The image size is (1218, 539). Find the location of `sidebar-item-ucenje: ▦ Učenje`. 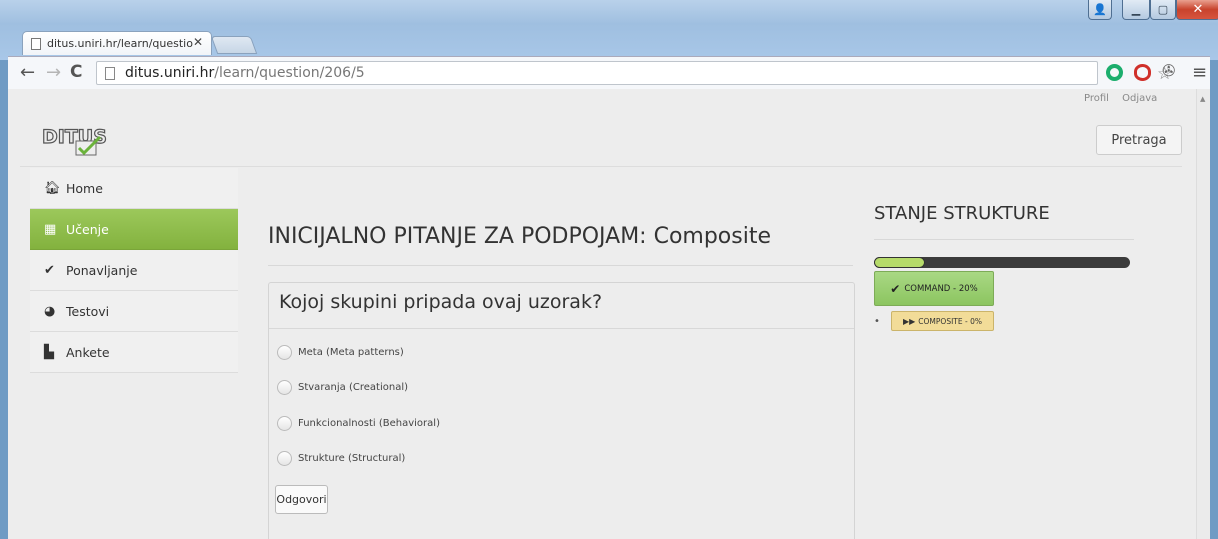

sidebar-item-ucenje: ▦ Učenje is located at coordinates (134, 229).